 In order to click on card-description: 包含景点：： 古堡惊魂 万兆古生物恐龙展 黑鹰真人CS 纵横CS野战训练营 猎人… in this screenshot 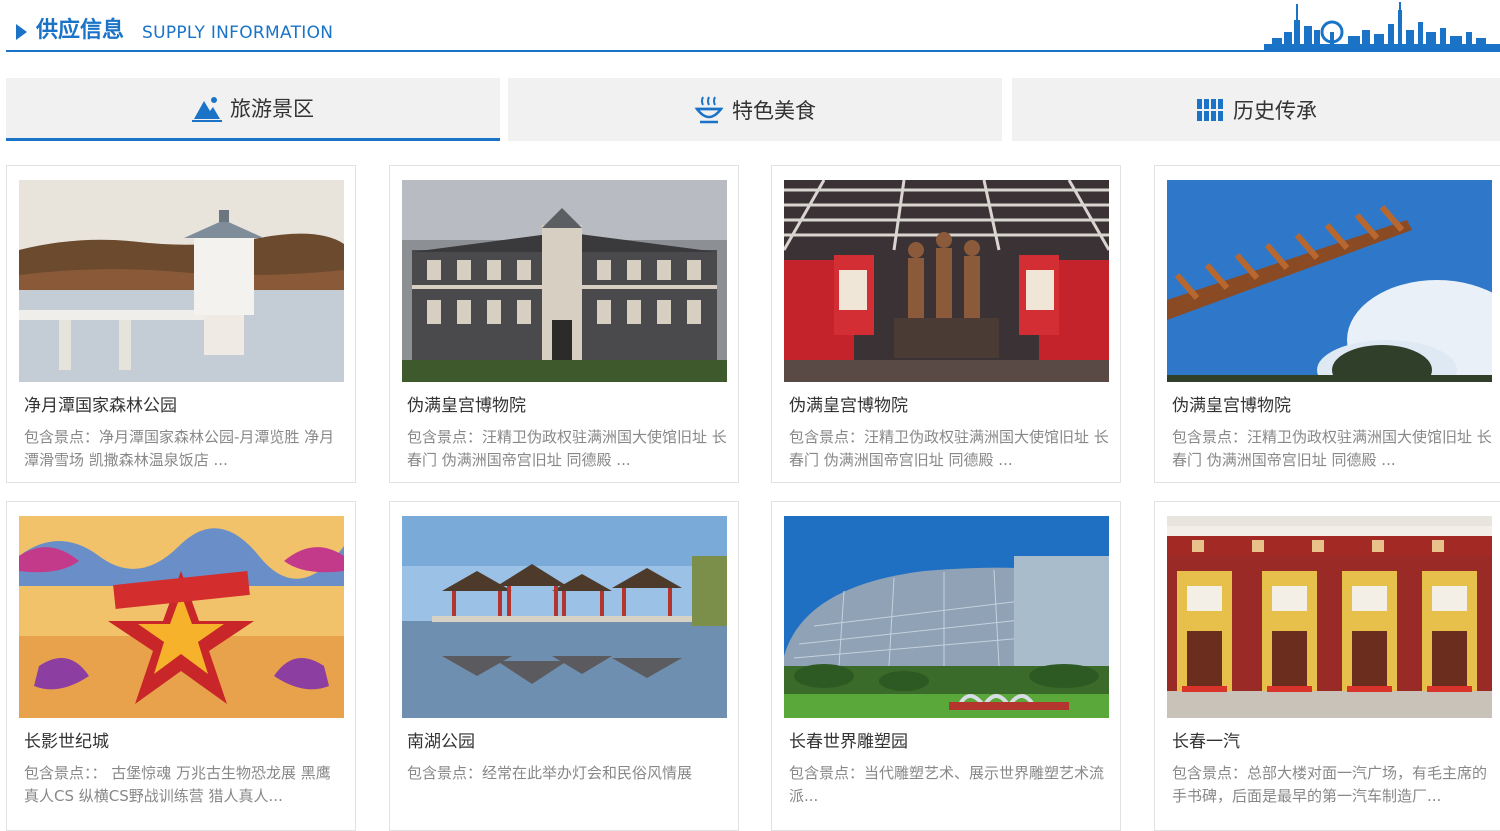, I will do `click(177, 784)`.